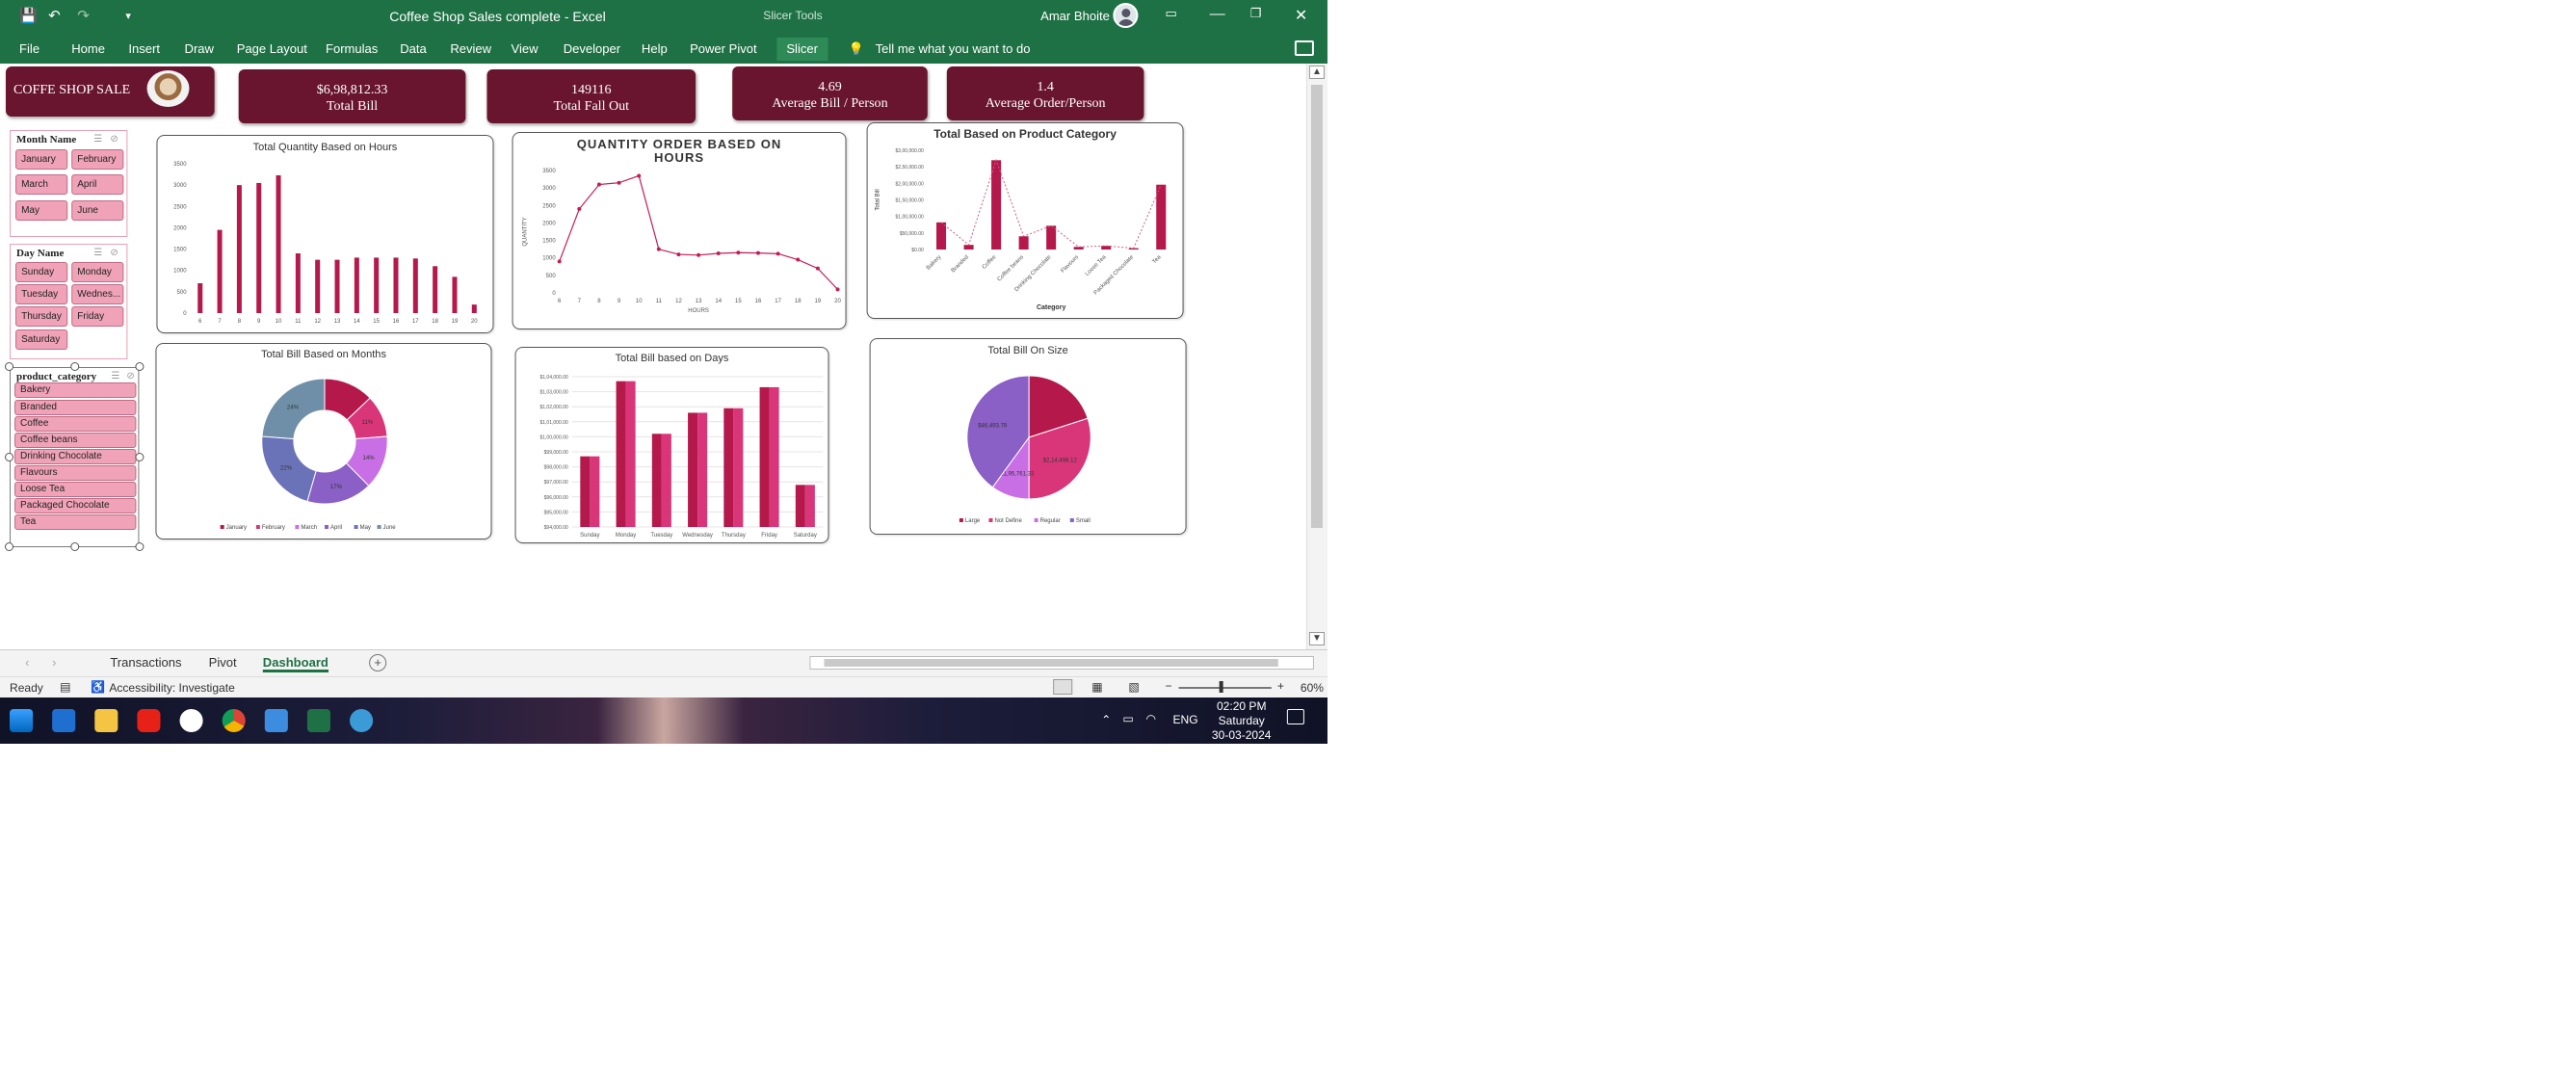 Image resolution: width=2576 pixels, height=1079 pixels. Describe the element at coordinates (318, 720) in the screenshot. I see `excel-icon` at that location.